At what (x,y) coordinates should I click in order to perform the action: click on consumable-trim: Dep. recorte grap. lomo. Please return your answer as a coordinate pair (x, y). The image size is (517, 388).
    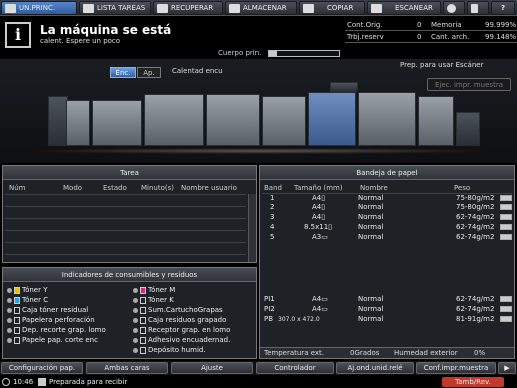
    Looking at the image, I should click on (56, 330).